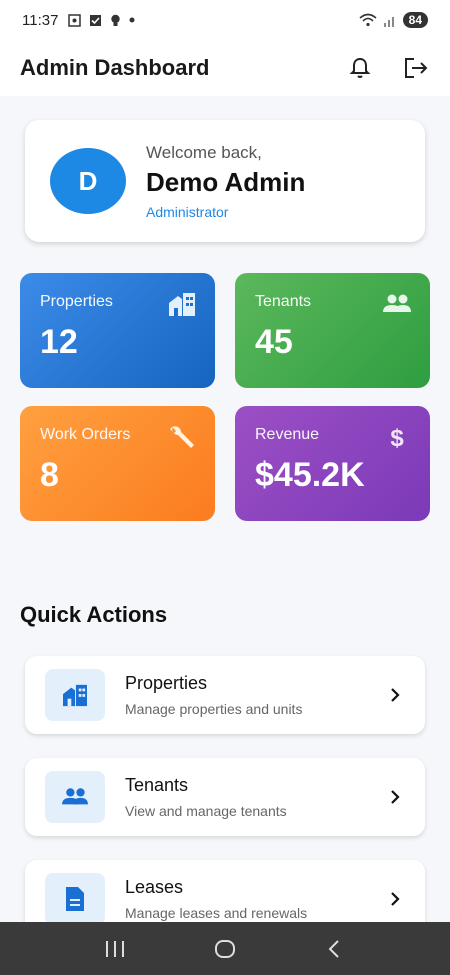 The image size is (450, 975). Describe the element at coordinates (368, 20) in the screenshot. I see `wifi-icon` at that location.